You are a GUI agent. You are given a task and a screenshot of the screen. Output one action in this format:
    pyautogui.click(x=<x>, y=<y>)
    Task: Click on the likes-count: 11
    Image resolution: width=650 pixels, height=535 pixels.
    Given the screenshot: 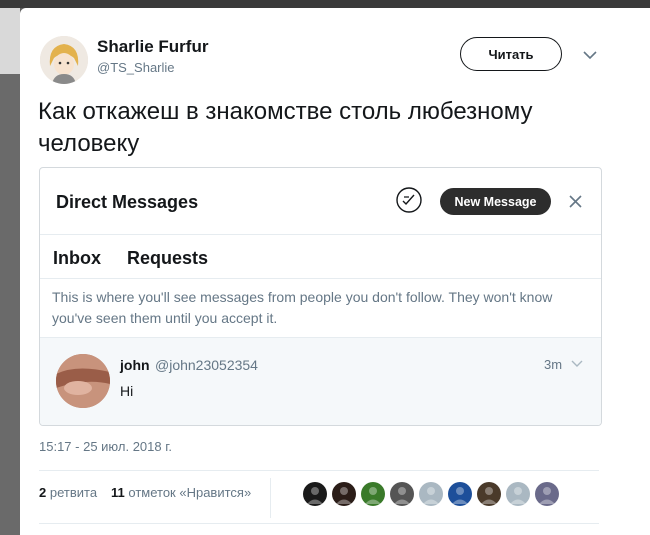 What is the action you would take?
    pyautogui.click(x=118, y=492)
    